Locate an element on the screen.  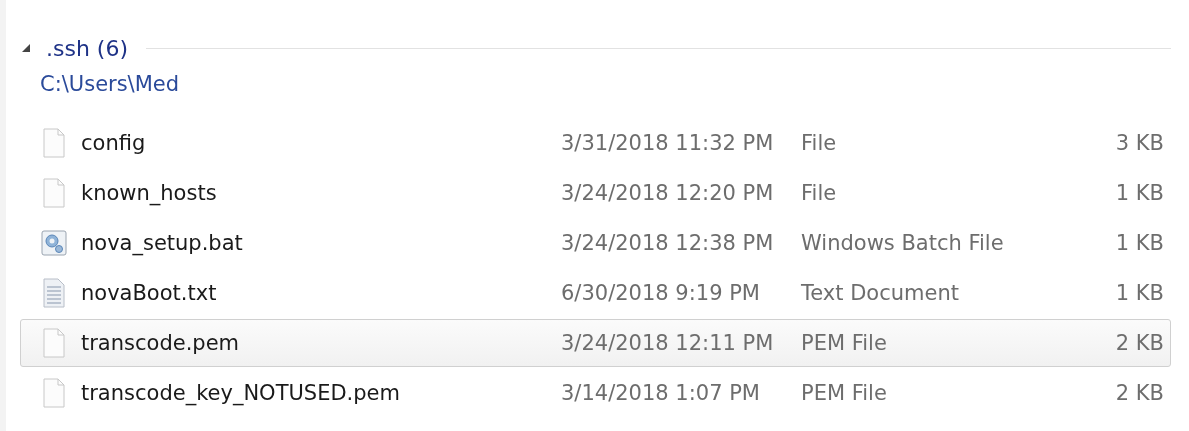
file-name: nova_setup.bat is located at coordinates (162, 243).